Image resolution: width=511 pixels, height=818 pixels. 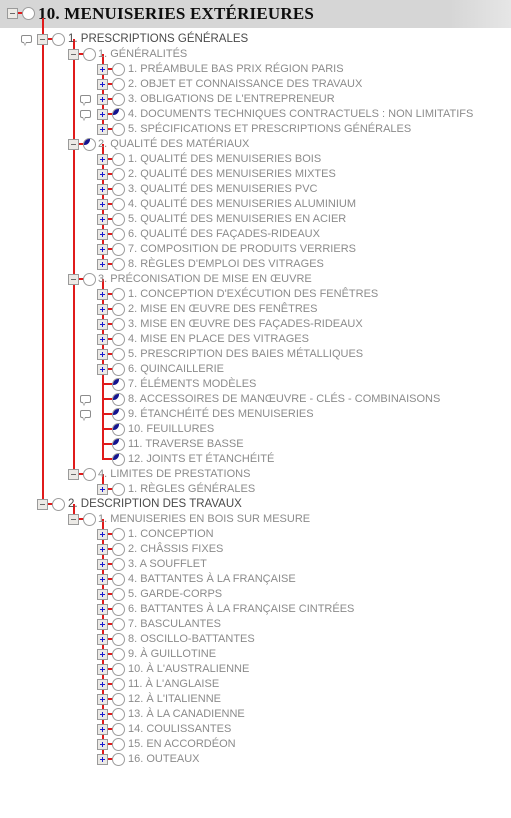 What do you see at coordinates (255, 69) in the screenshot?
I see `tree-node-row: 1. PRÉAMBULE BAS PRIX RÉGION PARIS` at bounding box center [255, 69].